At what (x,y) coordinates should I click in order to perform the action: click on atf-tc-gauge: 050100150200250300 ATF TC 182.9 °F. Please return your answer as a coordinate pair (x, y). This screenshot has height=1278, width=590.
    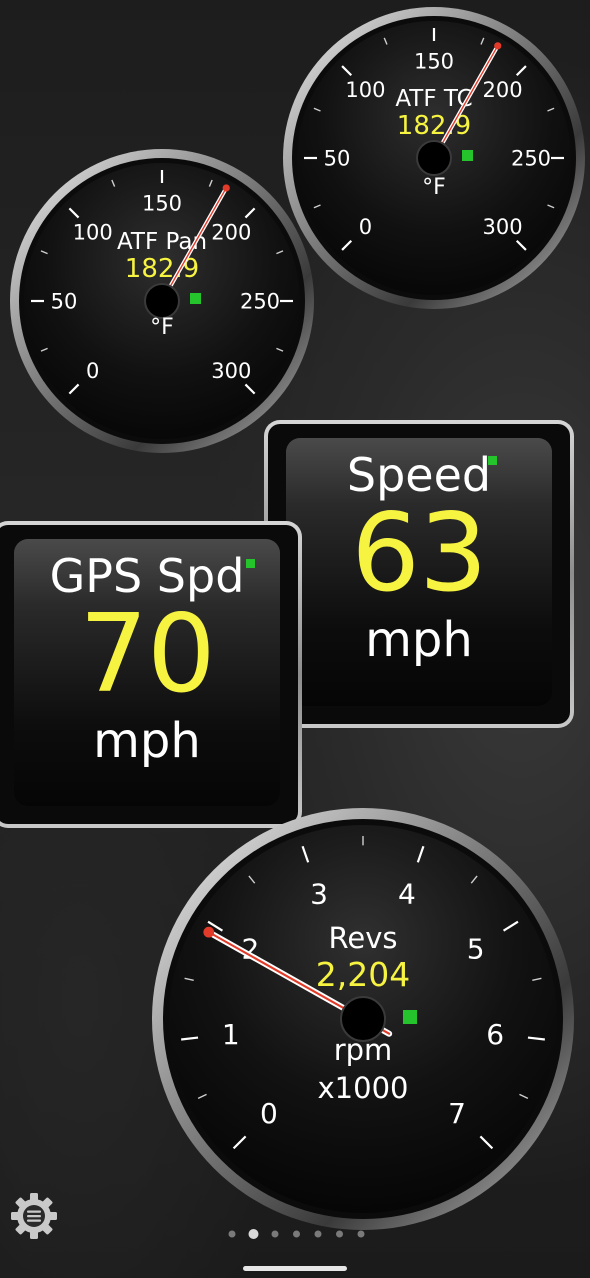
    Looking at the image, I should click on (434, 158).